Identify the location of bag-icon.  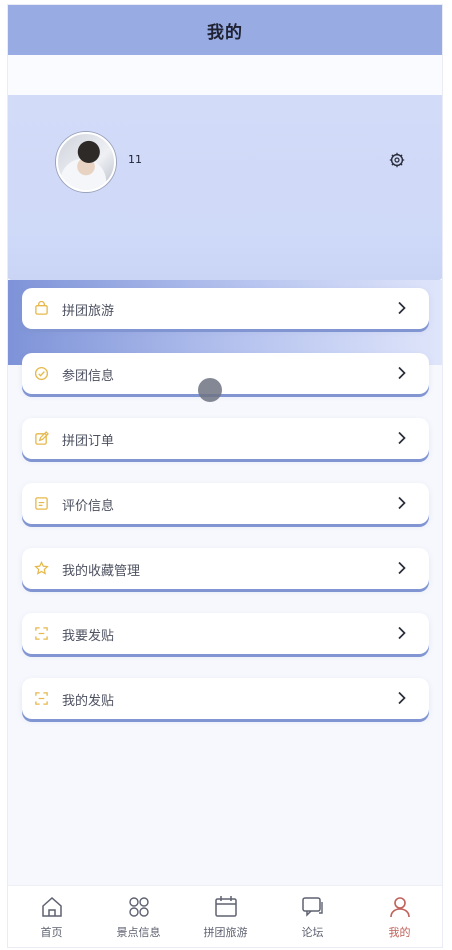
(41, 308).